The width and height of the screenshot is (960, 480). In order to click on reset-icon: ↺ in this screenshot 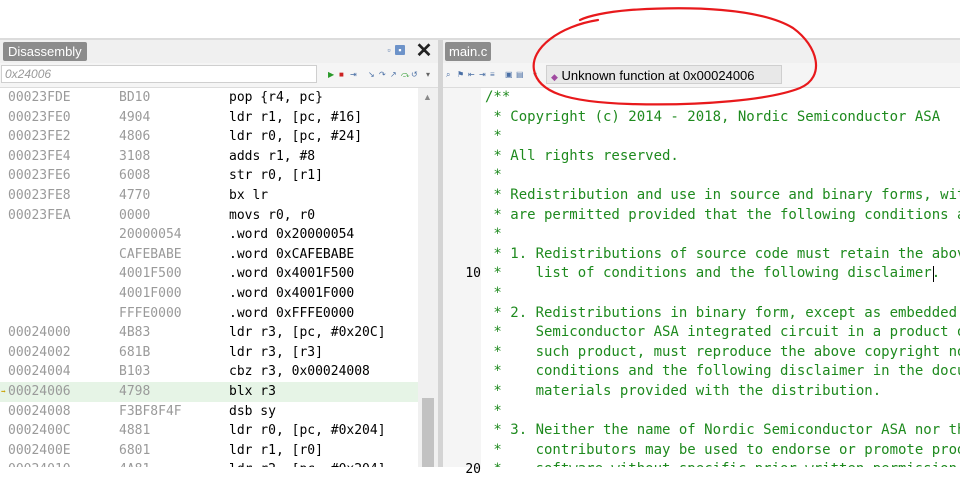, I will do `click(414, 75)`.